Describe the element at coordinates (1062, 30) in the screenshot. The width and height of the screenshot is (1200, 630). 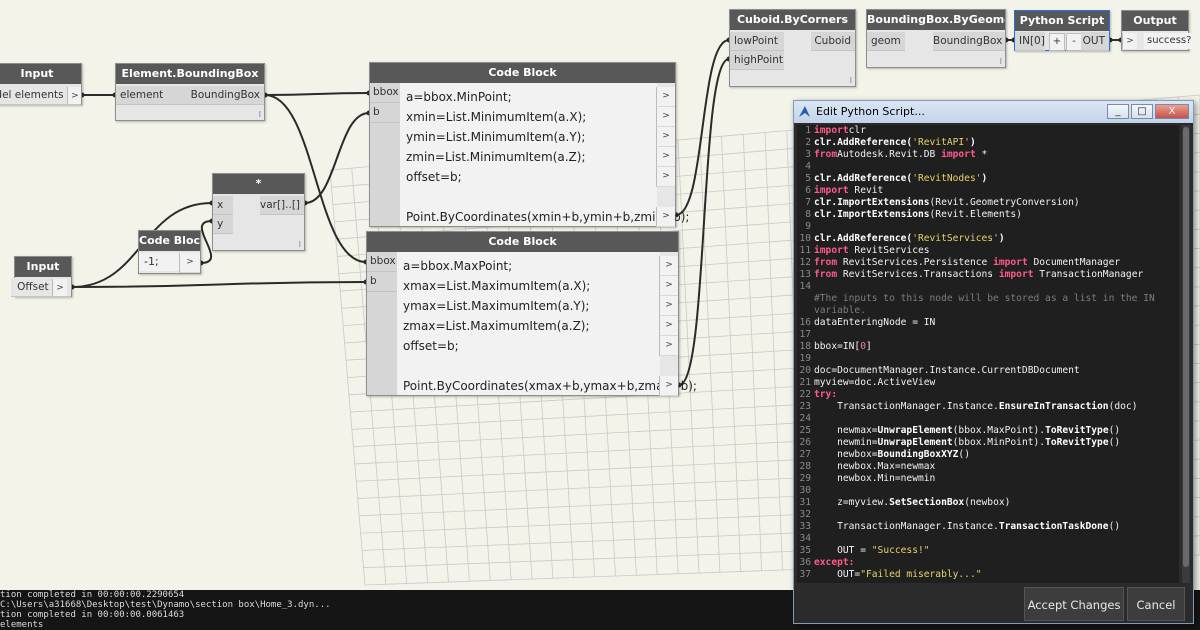
I see `python-script-node: Python Script IN[0] + - OUT` at that location.